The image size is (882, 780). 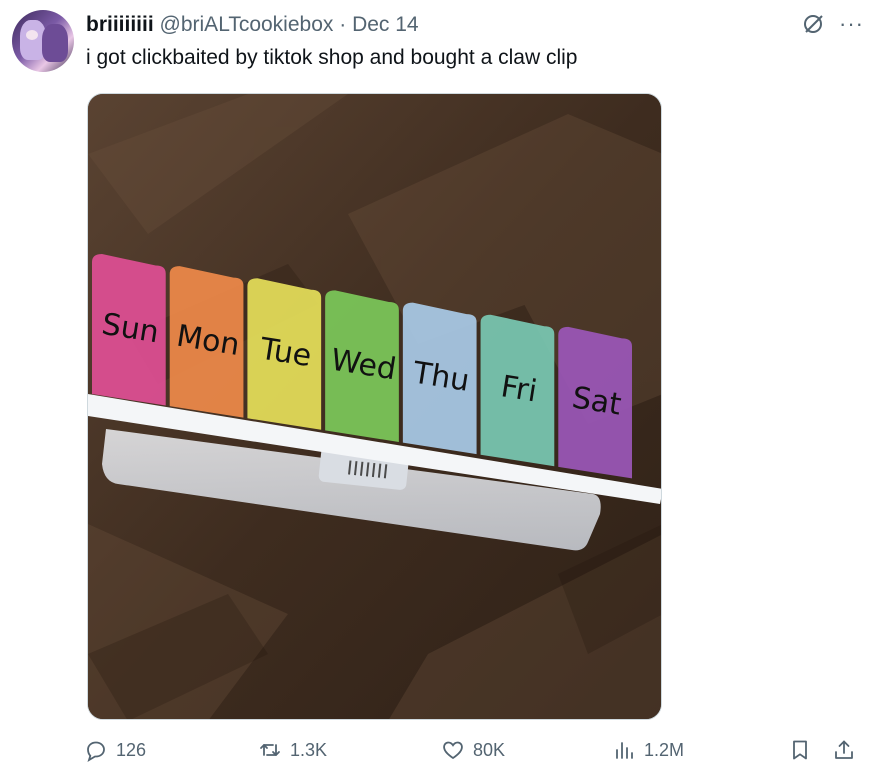 I want to click on bookmark-button, so click(x=800, y=750).